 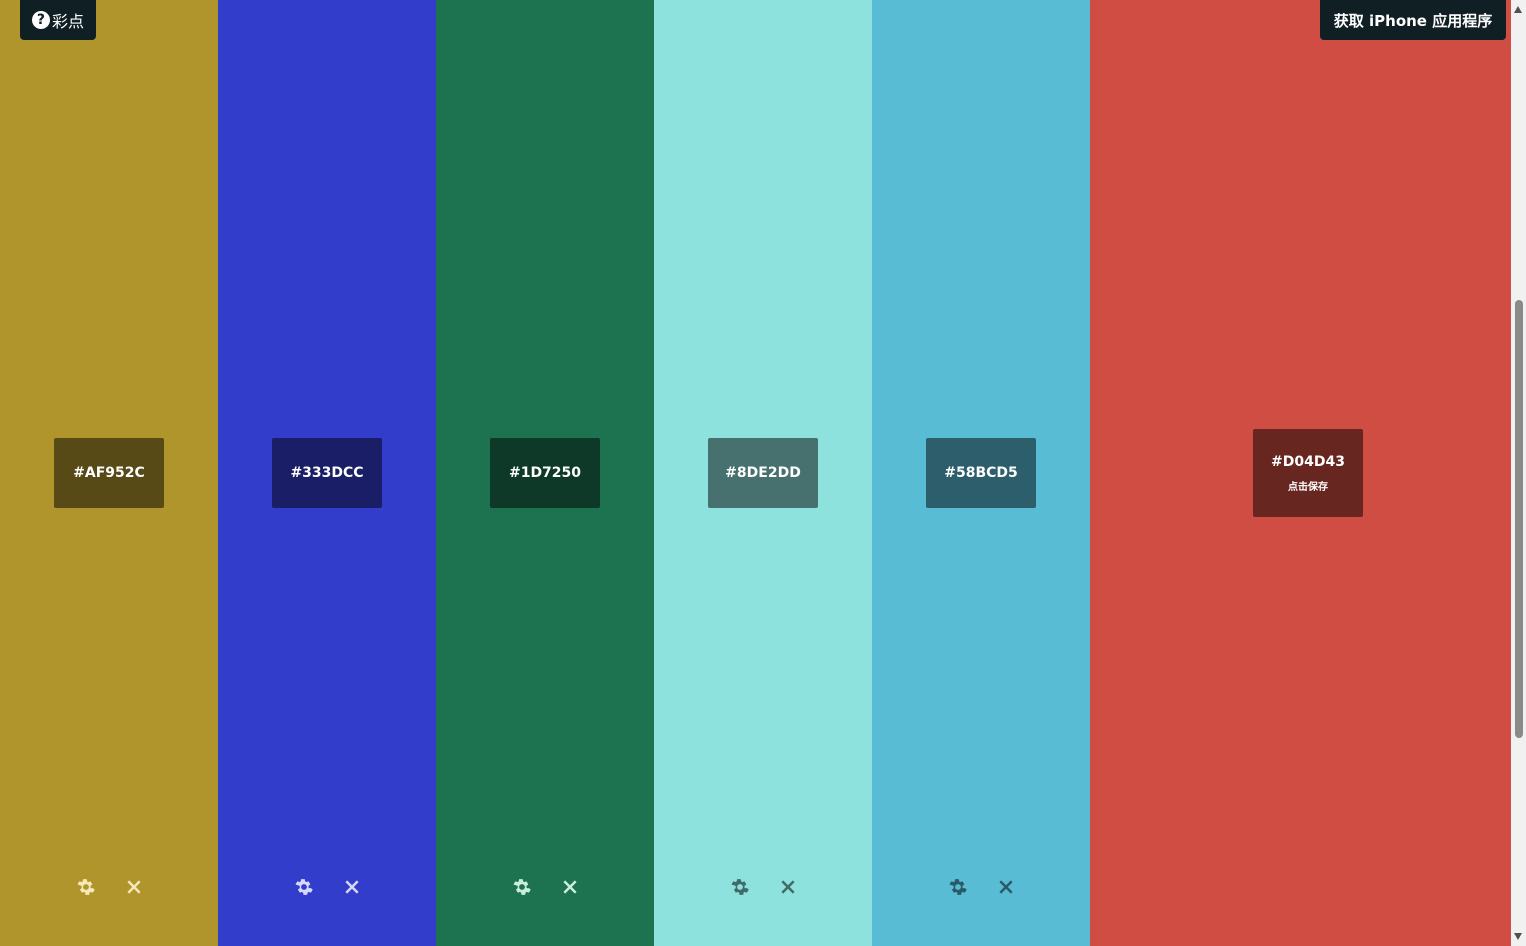 I want to click on get-iphone-app-button: 获取 iPhone 应用程序, so click(x=1413, y=20).